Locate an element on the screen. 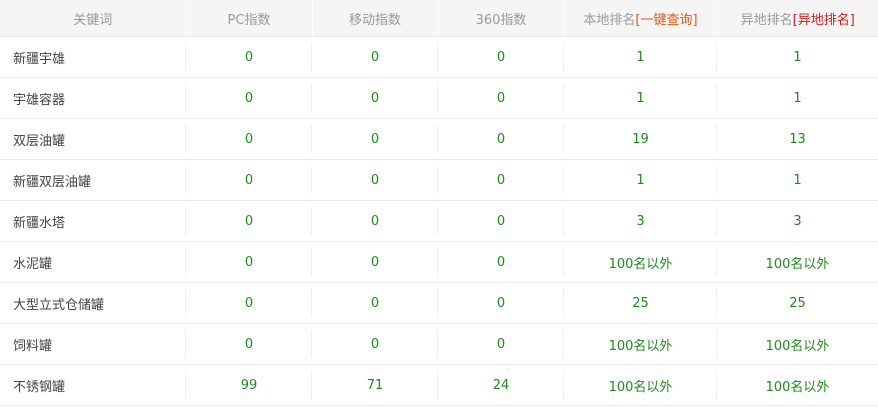  pc-index-cell: 99 is located at coordinates (249, 385).